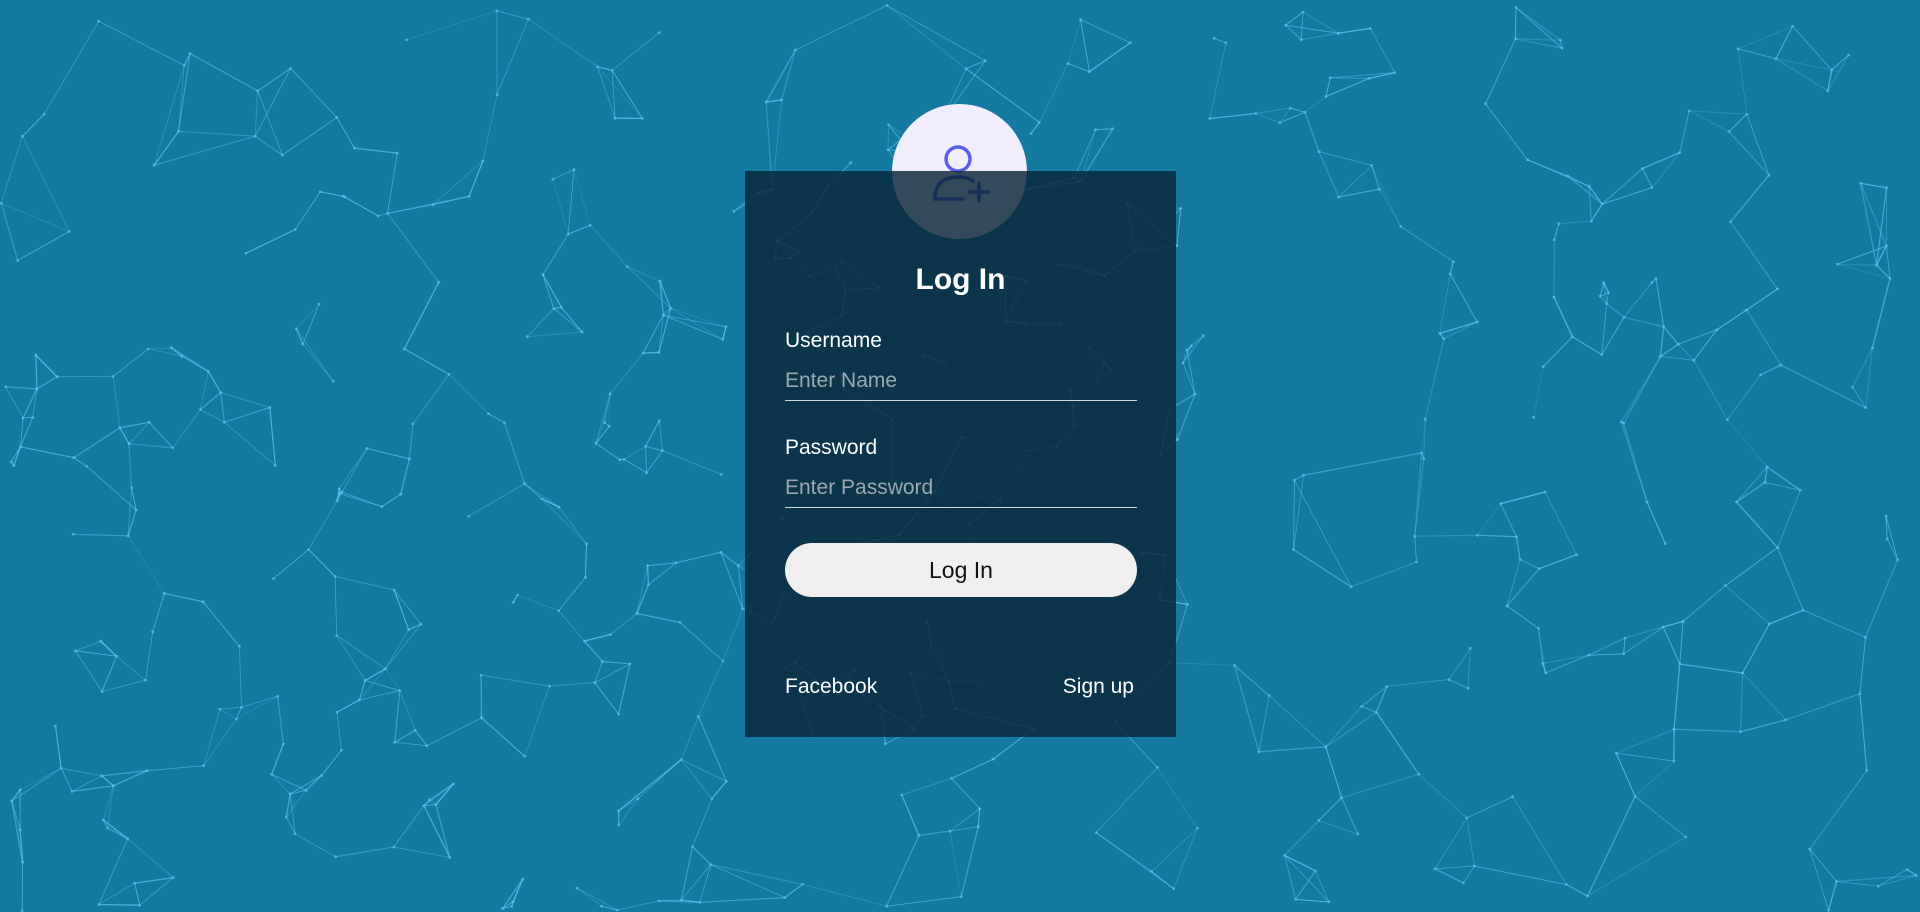 This screenshot has height=912, width=1920. What do you see at coordinates (833, 340) in the screenshot?
I see `username-label: Username` at bounding box center [833, 340].